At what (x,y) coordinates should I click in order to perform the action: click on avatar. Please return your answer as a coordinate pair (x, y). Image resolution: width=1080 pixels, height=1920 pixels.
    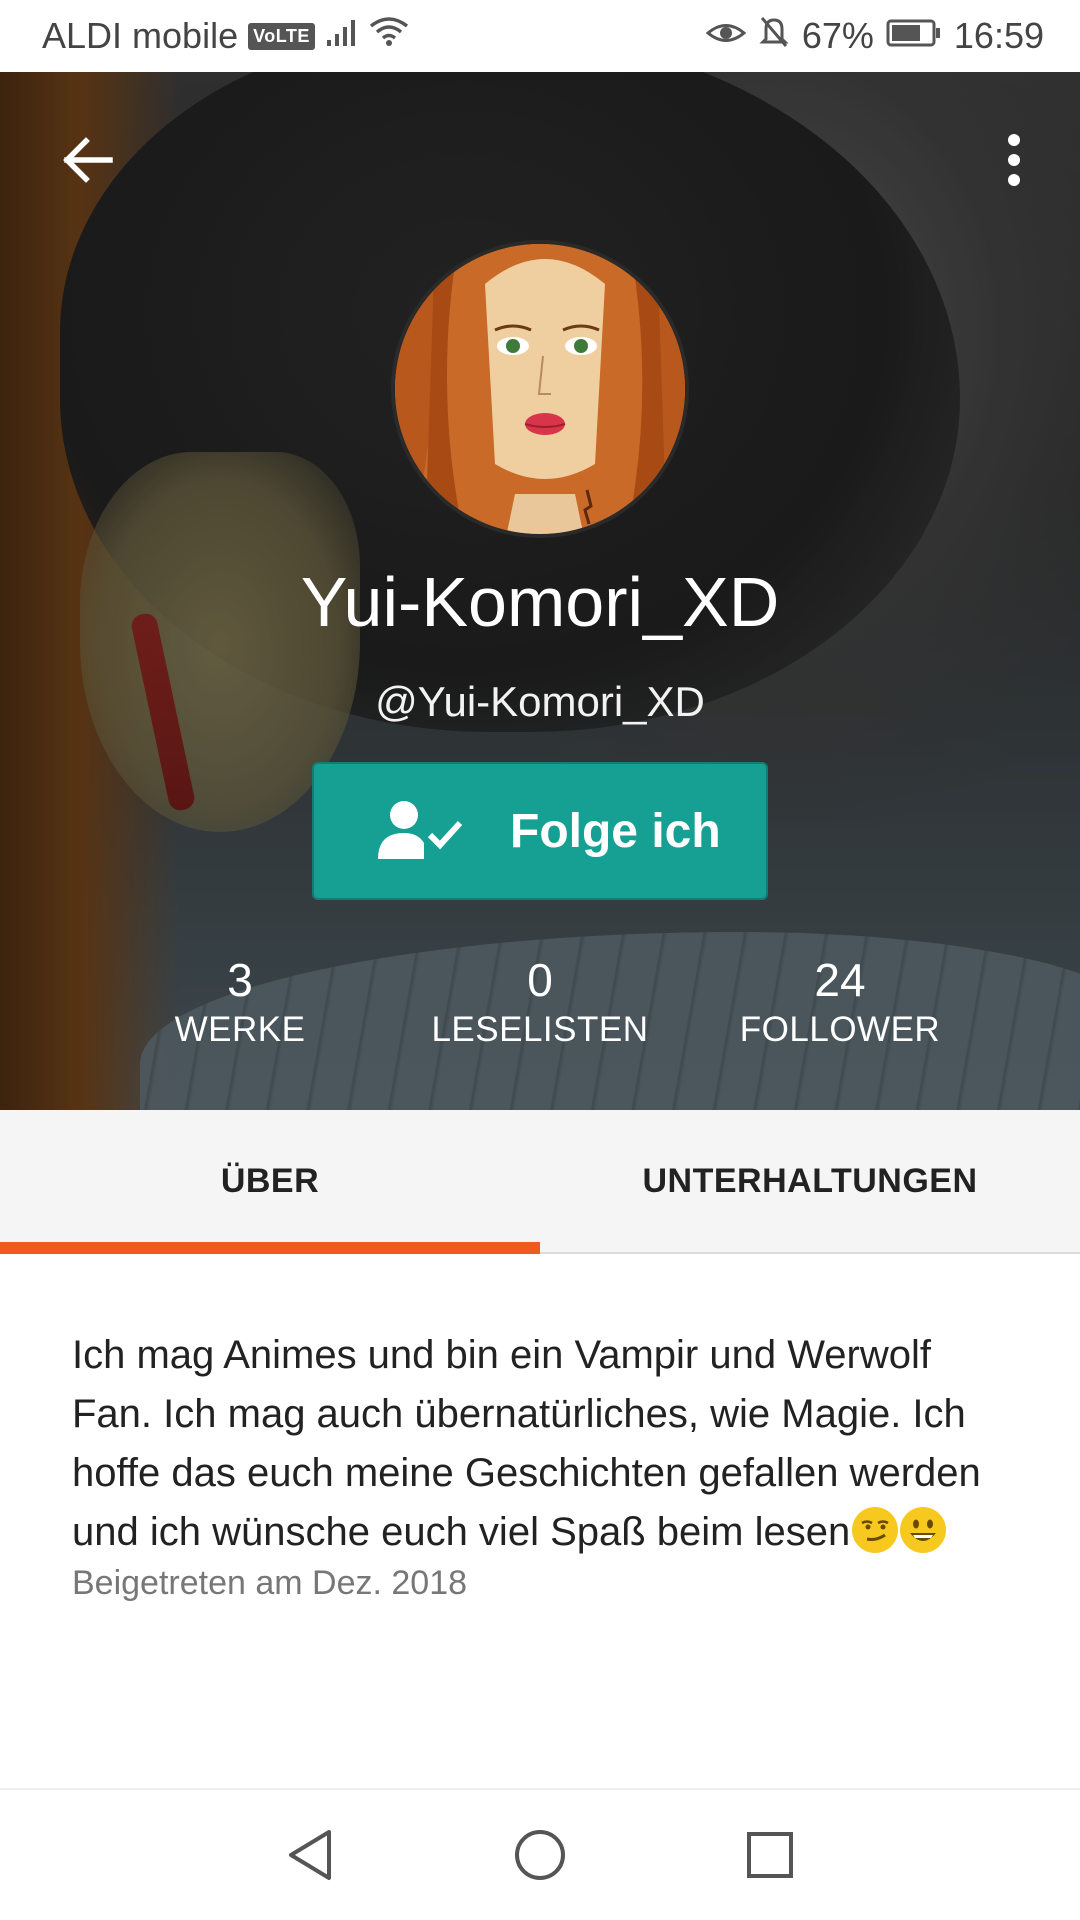
    Looking at the image, I should click on (540, 389).